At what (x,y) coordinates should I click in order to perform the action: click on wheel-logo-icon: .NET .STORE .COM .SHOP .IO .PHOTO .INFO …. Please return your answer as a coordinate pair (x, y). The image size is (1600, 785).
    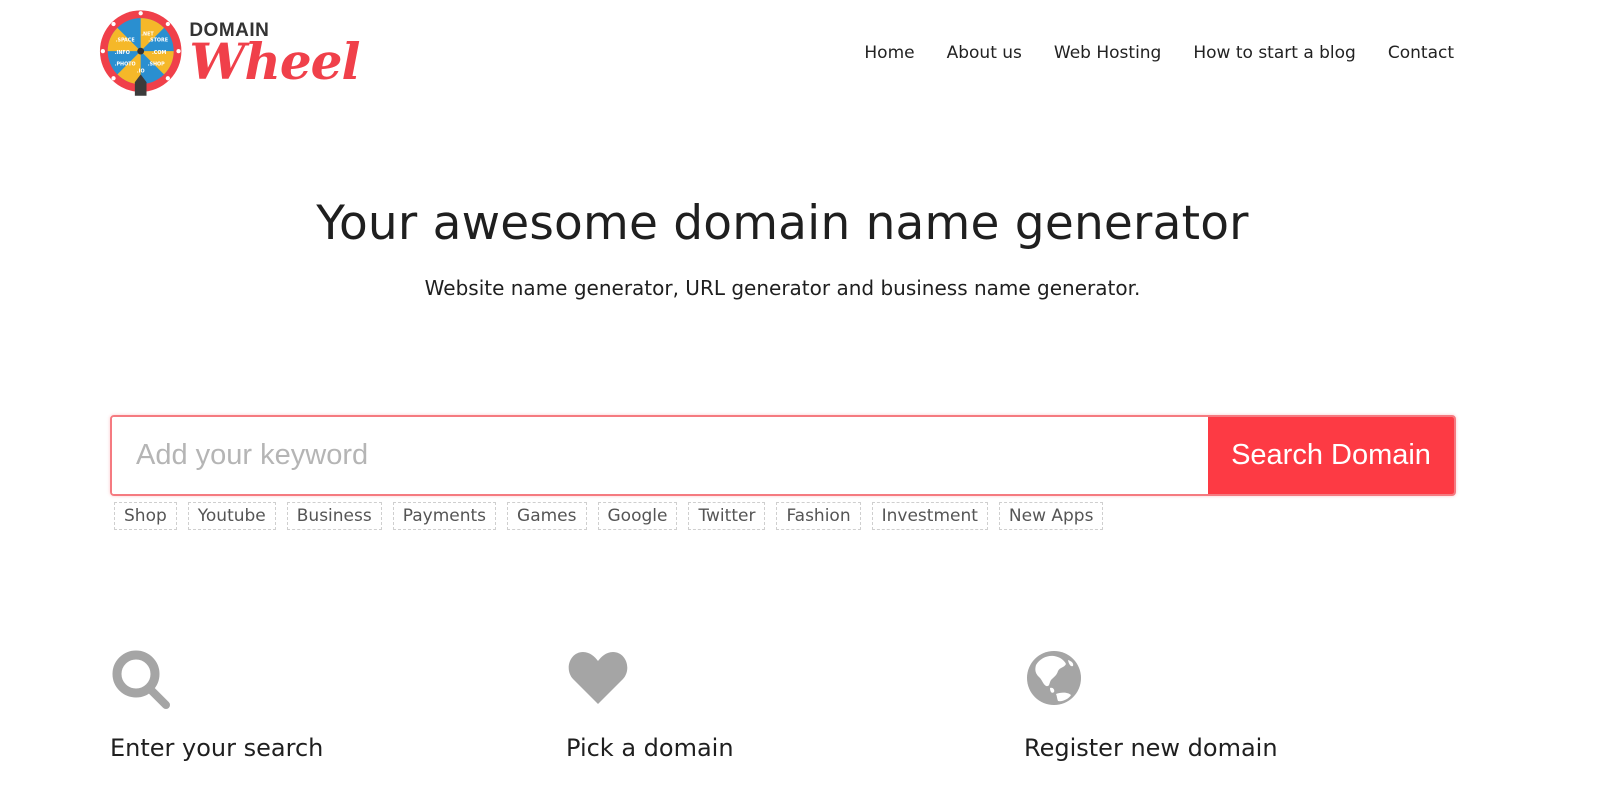
    Looking at the image, I should click on (140, 53).